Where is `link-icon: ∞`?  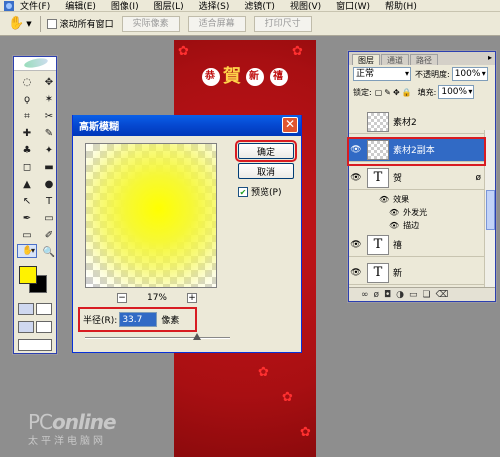 link-icon: ∞ is located at coordinates (365, 295).